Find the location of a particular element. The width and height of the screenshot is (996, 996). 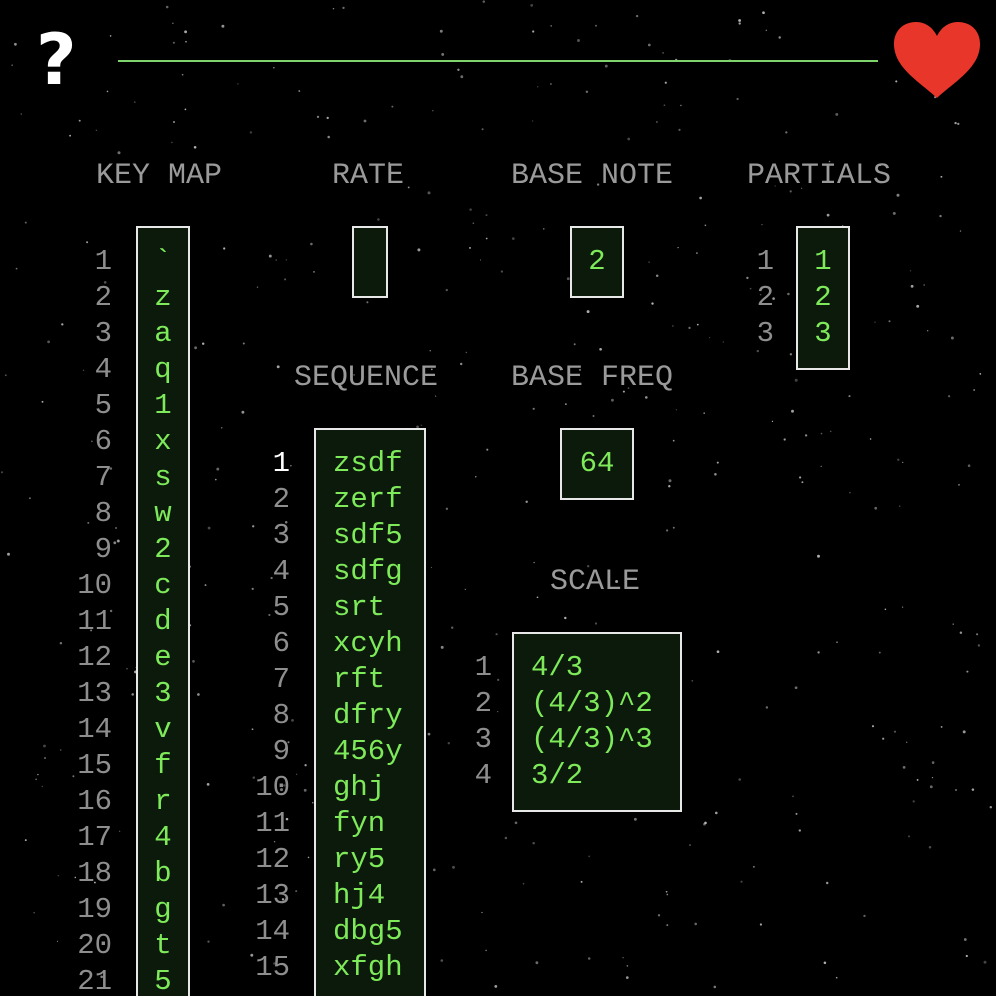

sequence-entry: ghj is located at coordinates (379, 788).